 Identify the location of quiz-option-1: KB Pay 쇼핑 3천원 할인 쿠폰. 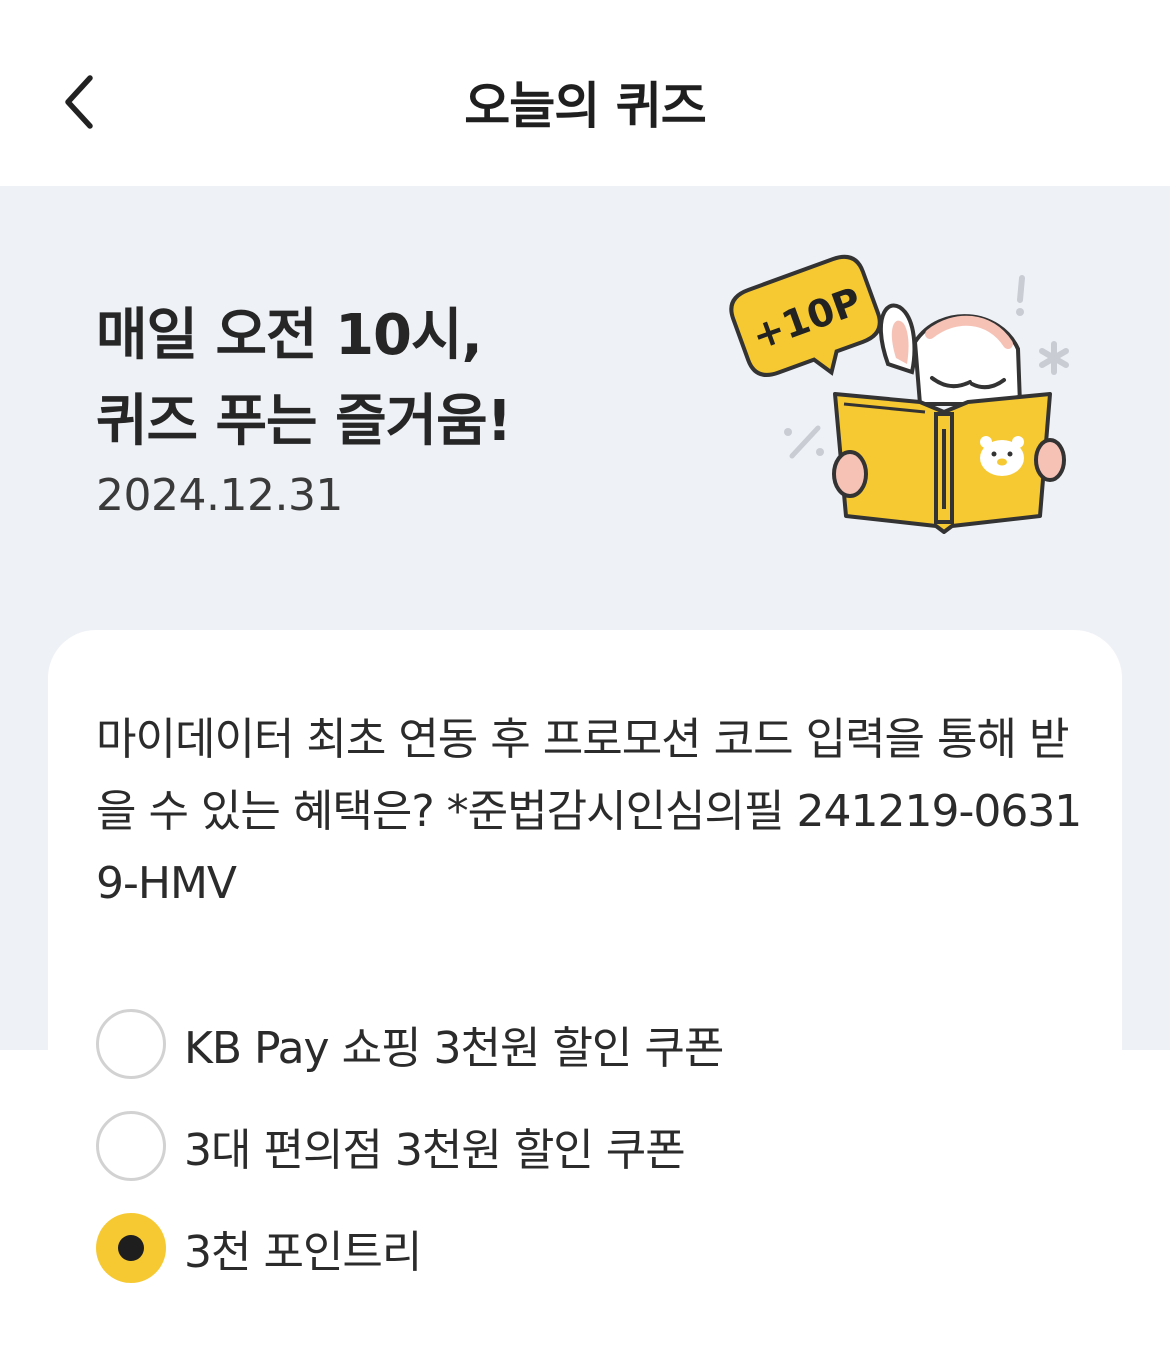
(596, 1044).